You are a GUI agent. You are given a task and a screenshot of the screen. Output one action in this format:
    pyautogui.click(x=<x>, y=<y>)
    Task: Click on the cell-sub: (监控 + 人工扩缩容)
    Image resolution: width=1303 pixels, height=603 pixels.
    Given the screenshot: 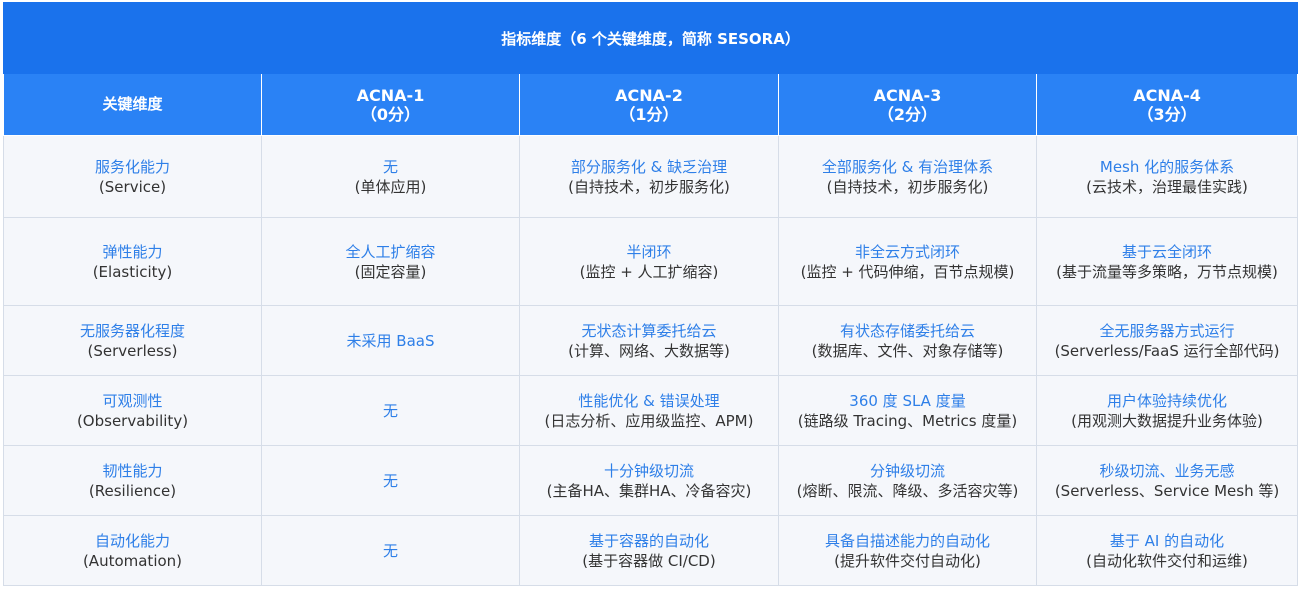 What is the action you would take?
    pyautogui.click(x=649, y=271)
    